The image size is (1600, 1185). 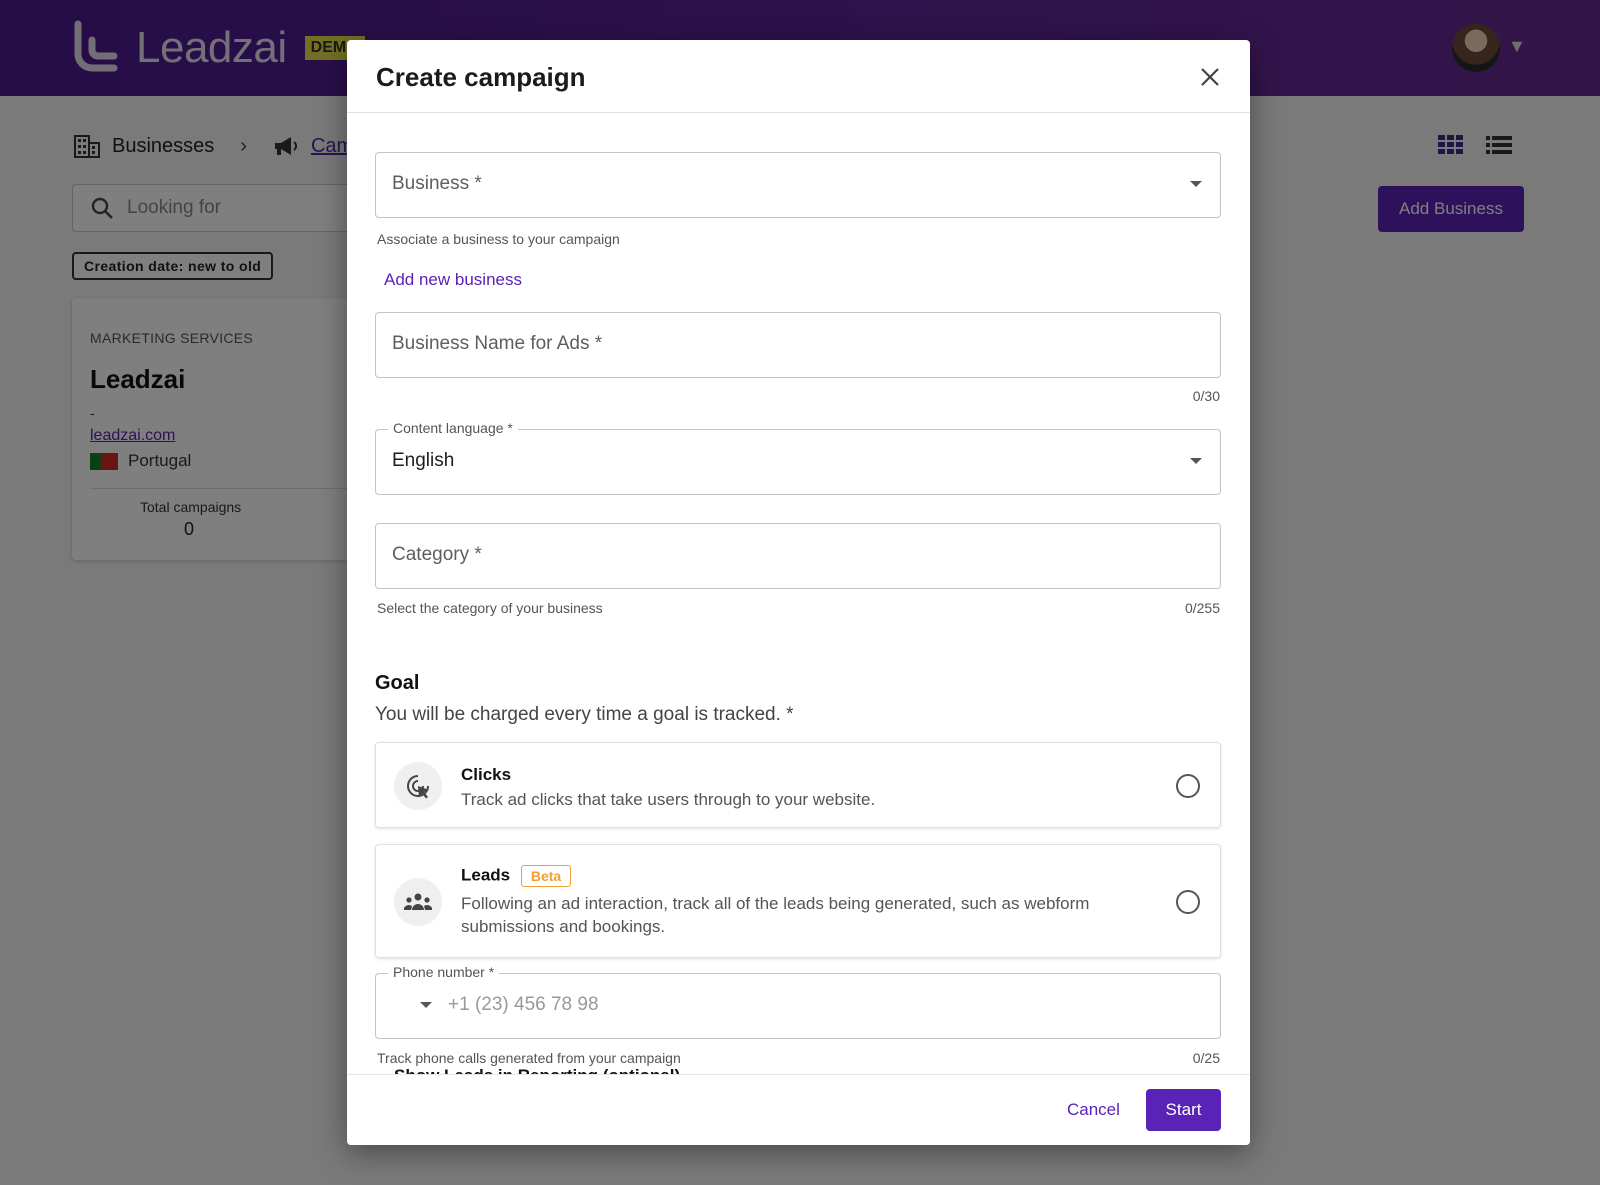 What do you see at coordinates (418, 902) in the screenshot?
I see `group-icon` at bounding box center [418, 902].